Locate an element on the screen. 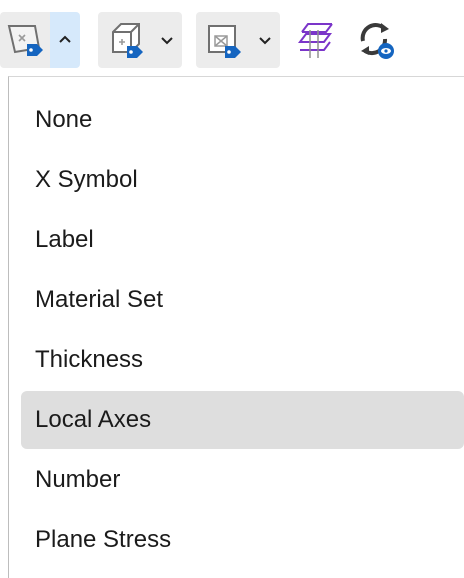 Image resolution: width=464 pixels, height=578 pixels. element-filter-split-button is located at coordinates (238, 40).